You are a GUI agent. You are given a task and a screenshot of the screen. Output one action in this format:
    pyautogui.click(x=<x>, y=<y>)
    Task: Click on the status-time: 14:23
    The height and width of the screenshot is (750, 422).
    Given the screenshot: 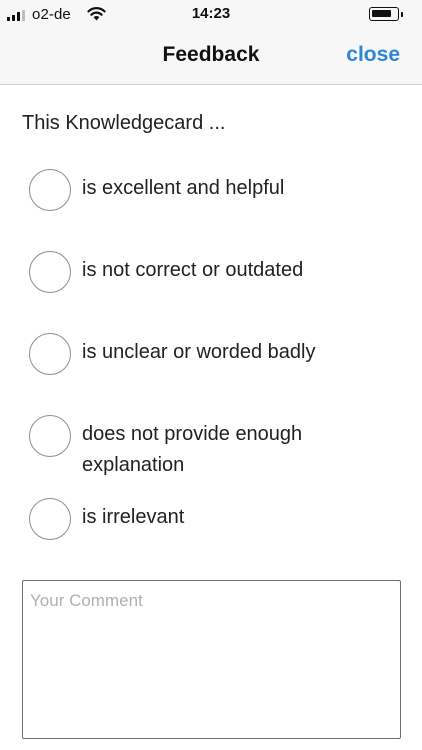 What is the action you would take?
    pyautogui.click(x=211, y=13)
    